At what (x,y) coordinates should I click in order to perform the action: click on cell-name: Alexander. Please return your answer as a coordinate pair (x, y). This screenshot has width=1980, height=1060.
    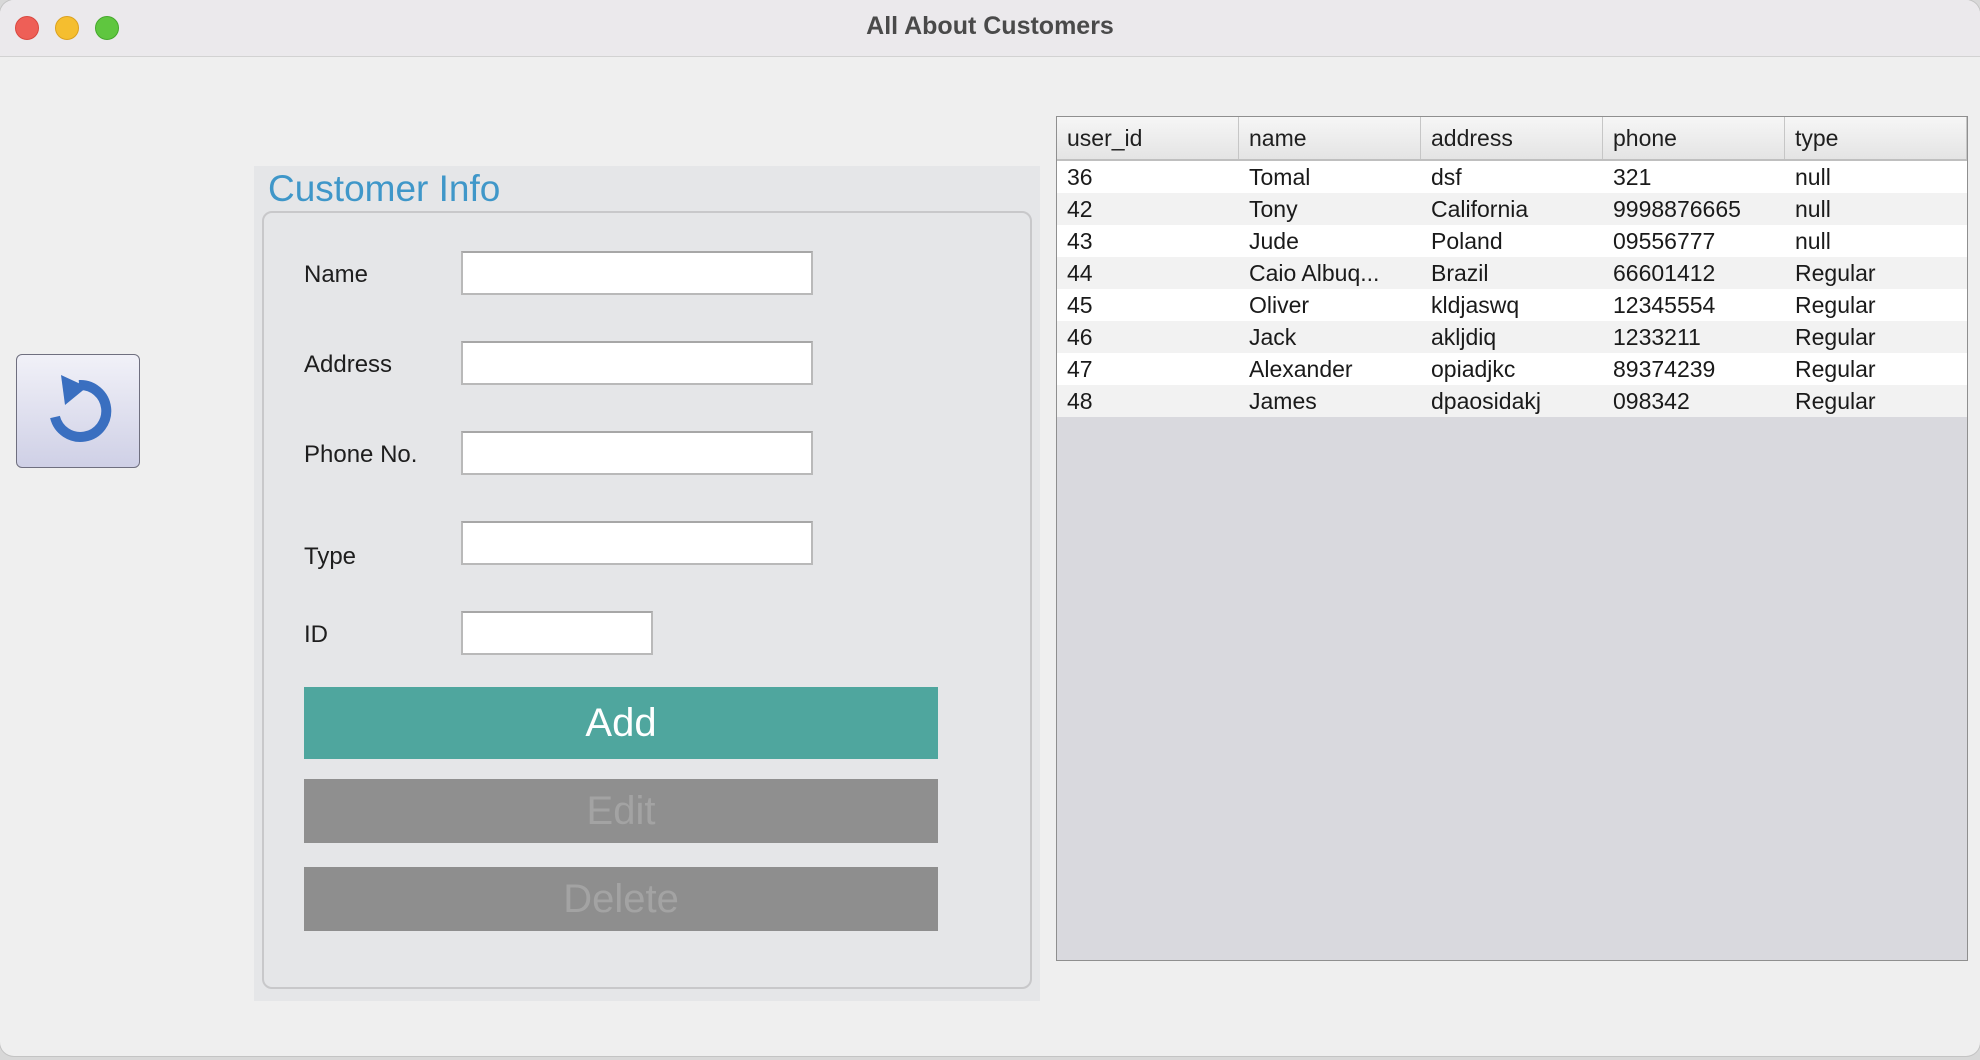
    Looking at the image, I should click on (1301, 369).